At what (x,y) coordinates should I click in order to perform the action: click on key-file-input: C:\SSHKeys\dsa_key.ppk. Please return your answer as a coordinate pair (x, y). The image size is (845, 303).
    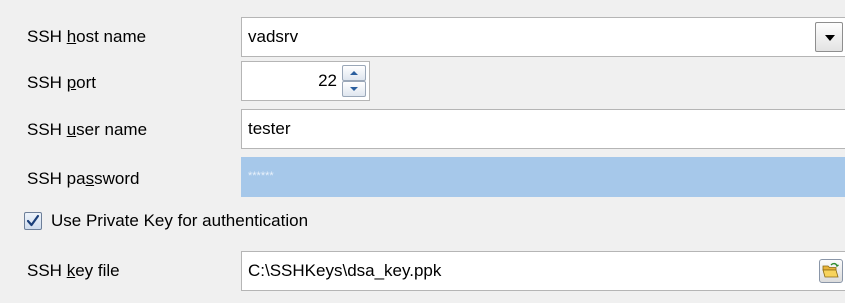
    Looking at the image, I should click on (543, 271).